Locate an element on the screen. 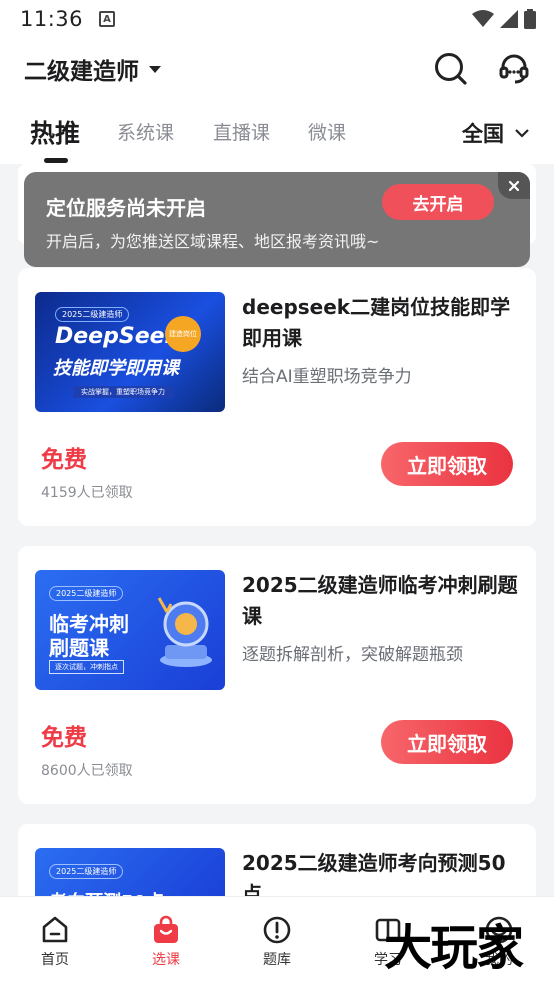 Image resolution: width=554 pixels, height=985 pixels. trophy-illustration-icon is located at coordinates (184, 632).